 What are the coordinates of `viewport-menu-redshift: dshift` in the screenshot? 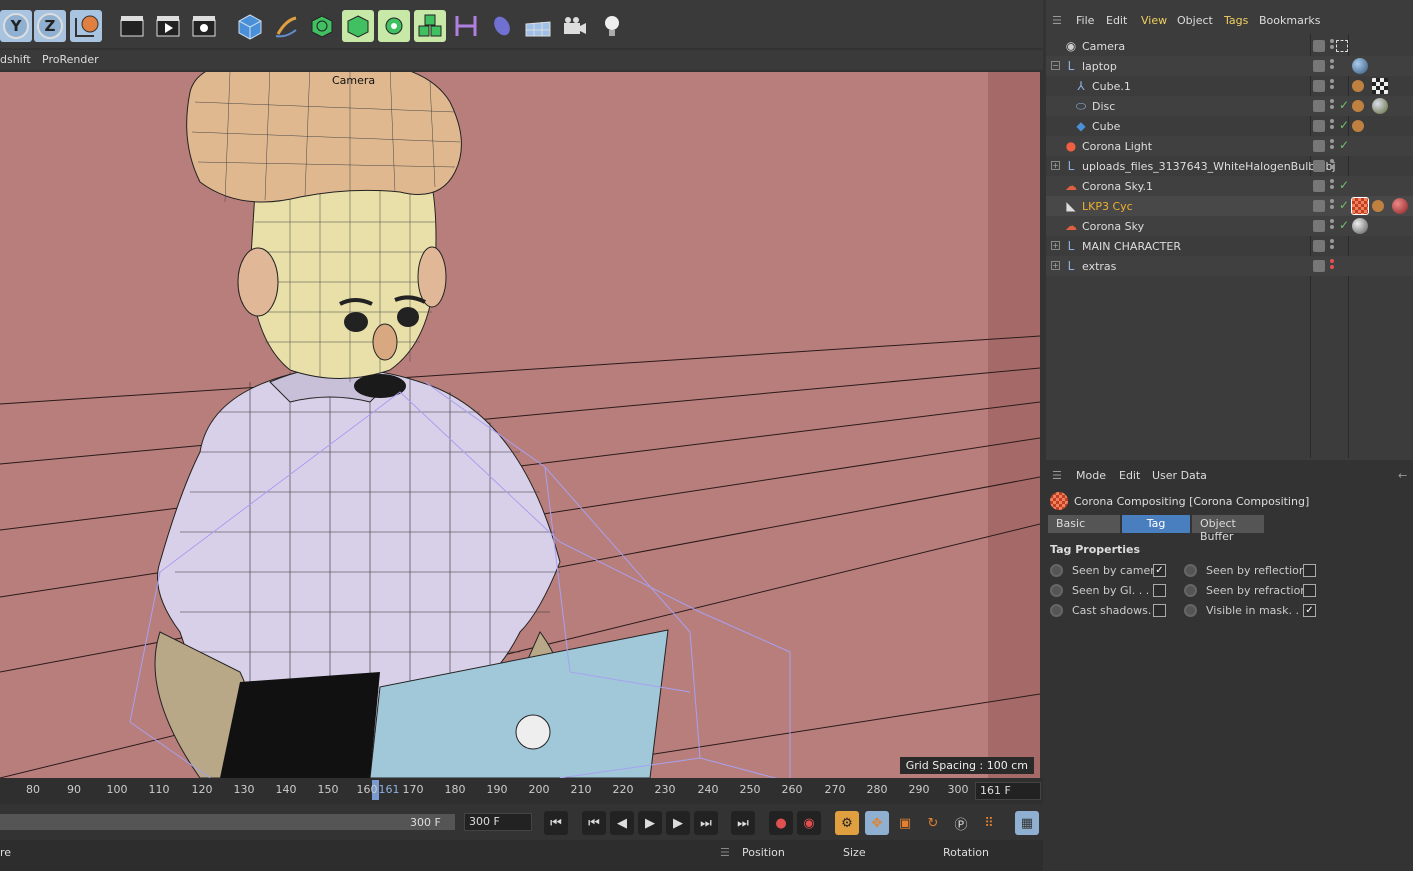 It's located at (15, 59).